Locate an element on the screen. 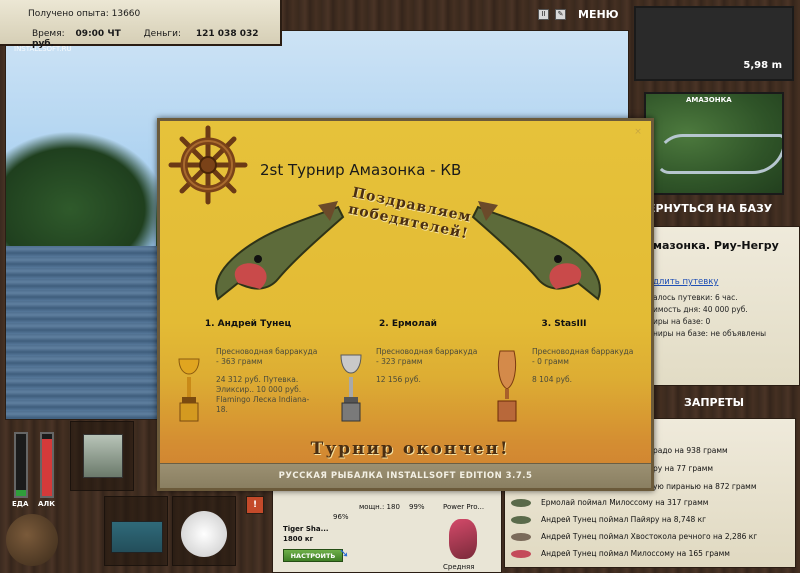 This screenshot has width=800, height=573. settings-icon: ✎ is located at coordinates (560, 14).